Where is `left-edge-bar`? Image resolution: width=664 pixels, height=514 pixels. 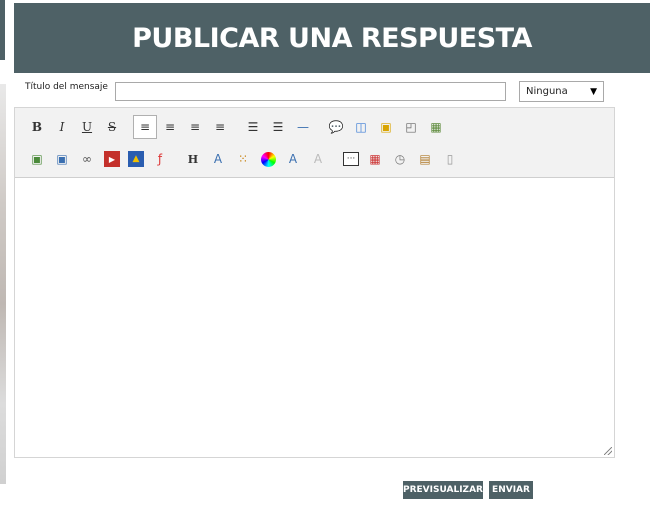
left-edge-bar is located at coordinates (2, 30).